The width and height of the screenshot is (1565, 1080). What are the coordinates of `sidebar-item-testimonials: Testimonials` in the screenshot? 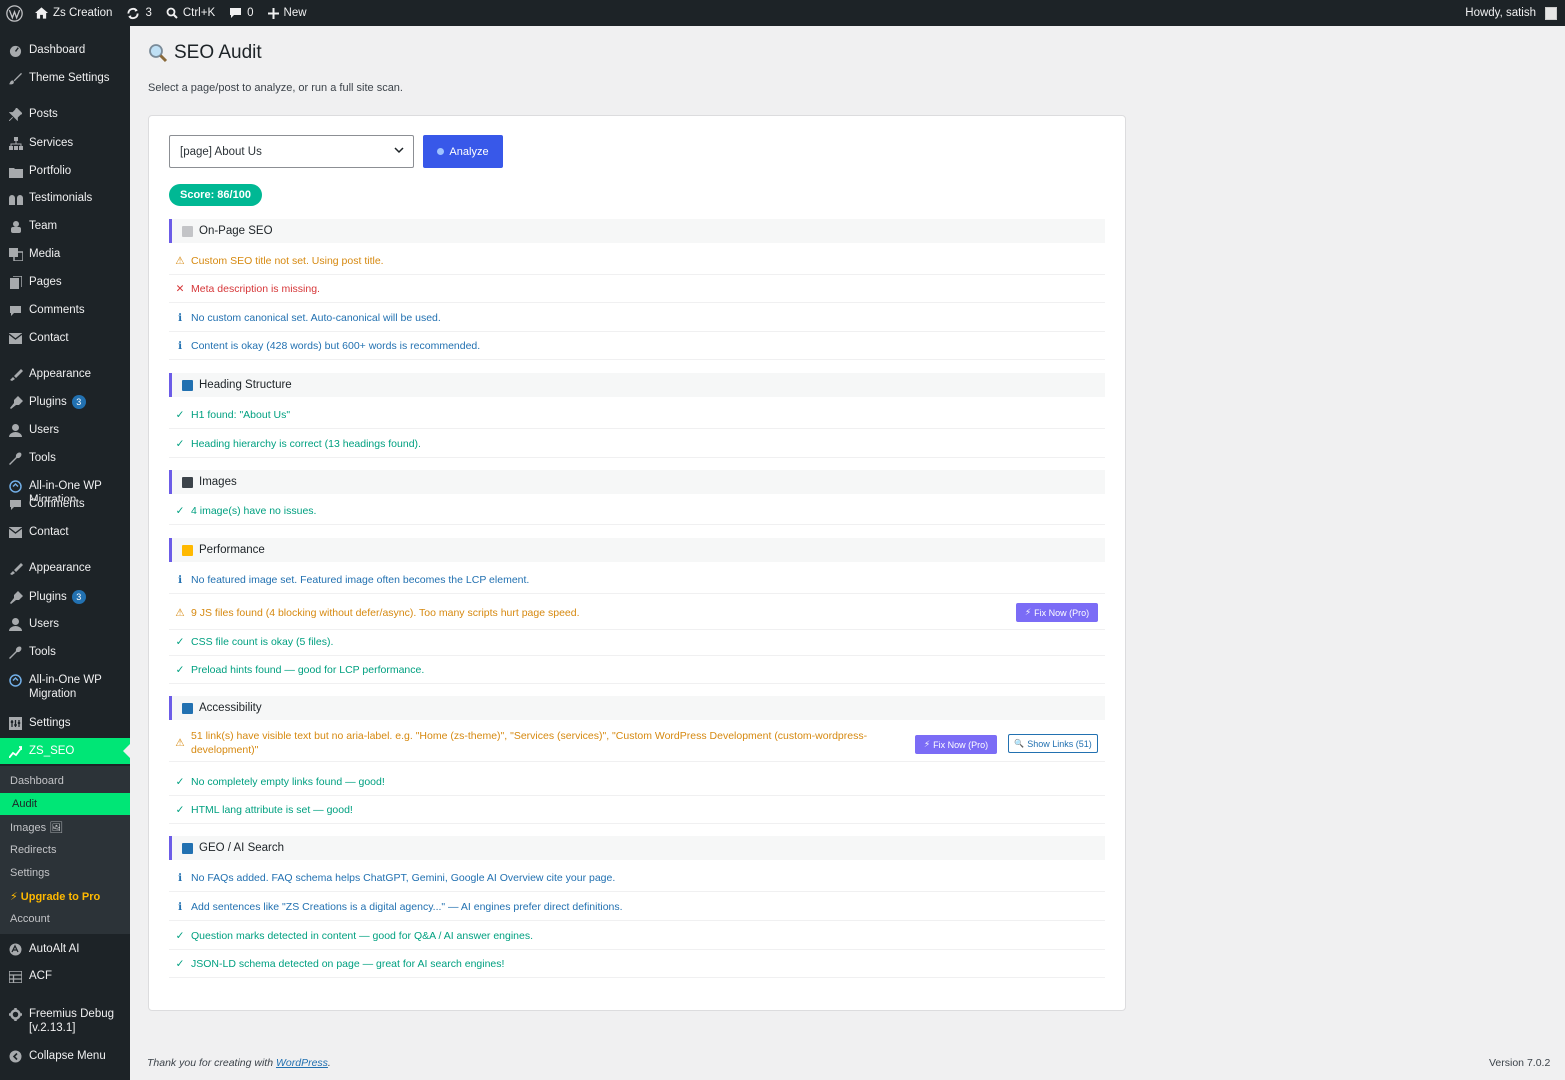 It's located at (65, 198).